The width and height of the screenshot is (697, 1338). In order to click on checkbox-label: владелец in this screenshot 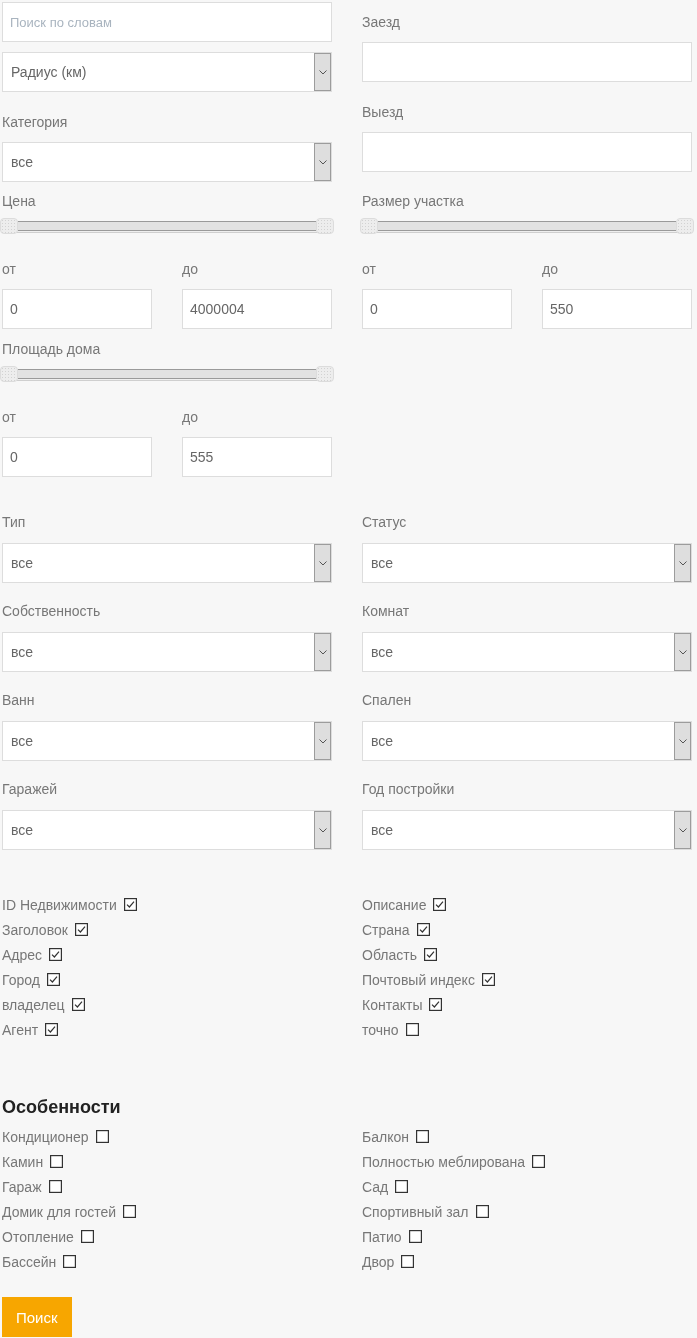, I will do `click(33, 1004)`.